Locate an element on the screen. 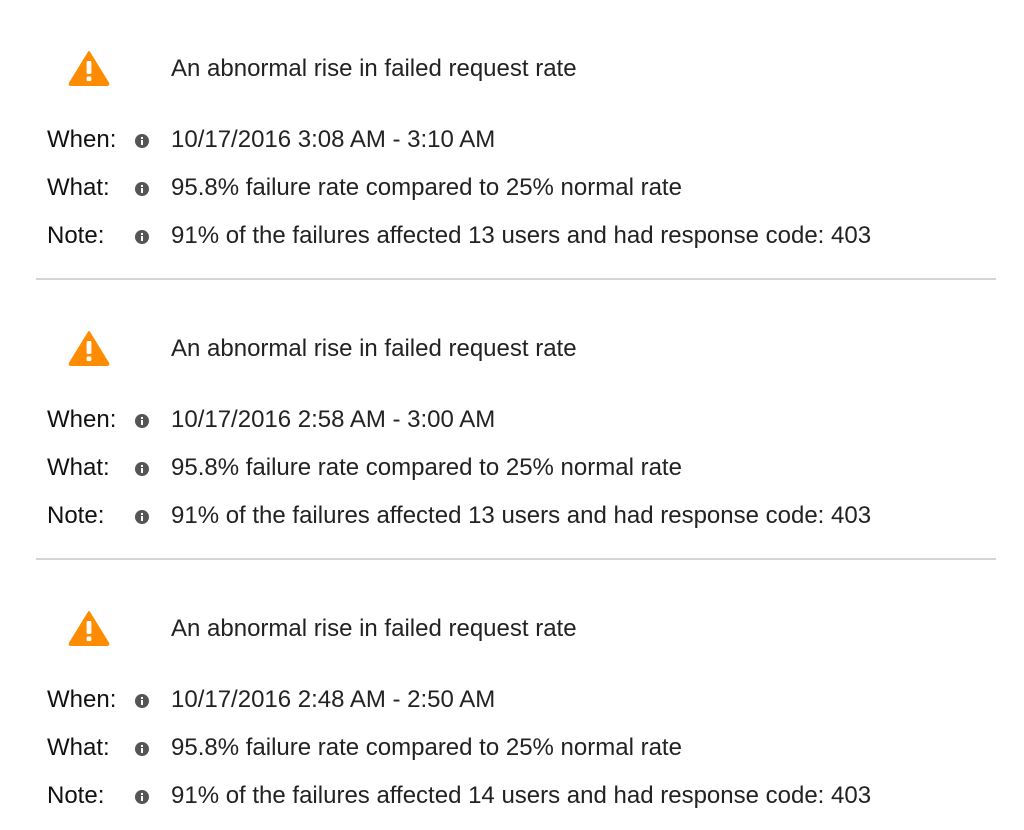 The width and height of the screenshot is (1024, 830). when-row: When: 10/17/2016 2:48 AM - 2:50 AM is located at coordinates (512, 700).